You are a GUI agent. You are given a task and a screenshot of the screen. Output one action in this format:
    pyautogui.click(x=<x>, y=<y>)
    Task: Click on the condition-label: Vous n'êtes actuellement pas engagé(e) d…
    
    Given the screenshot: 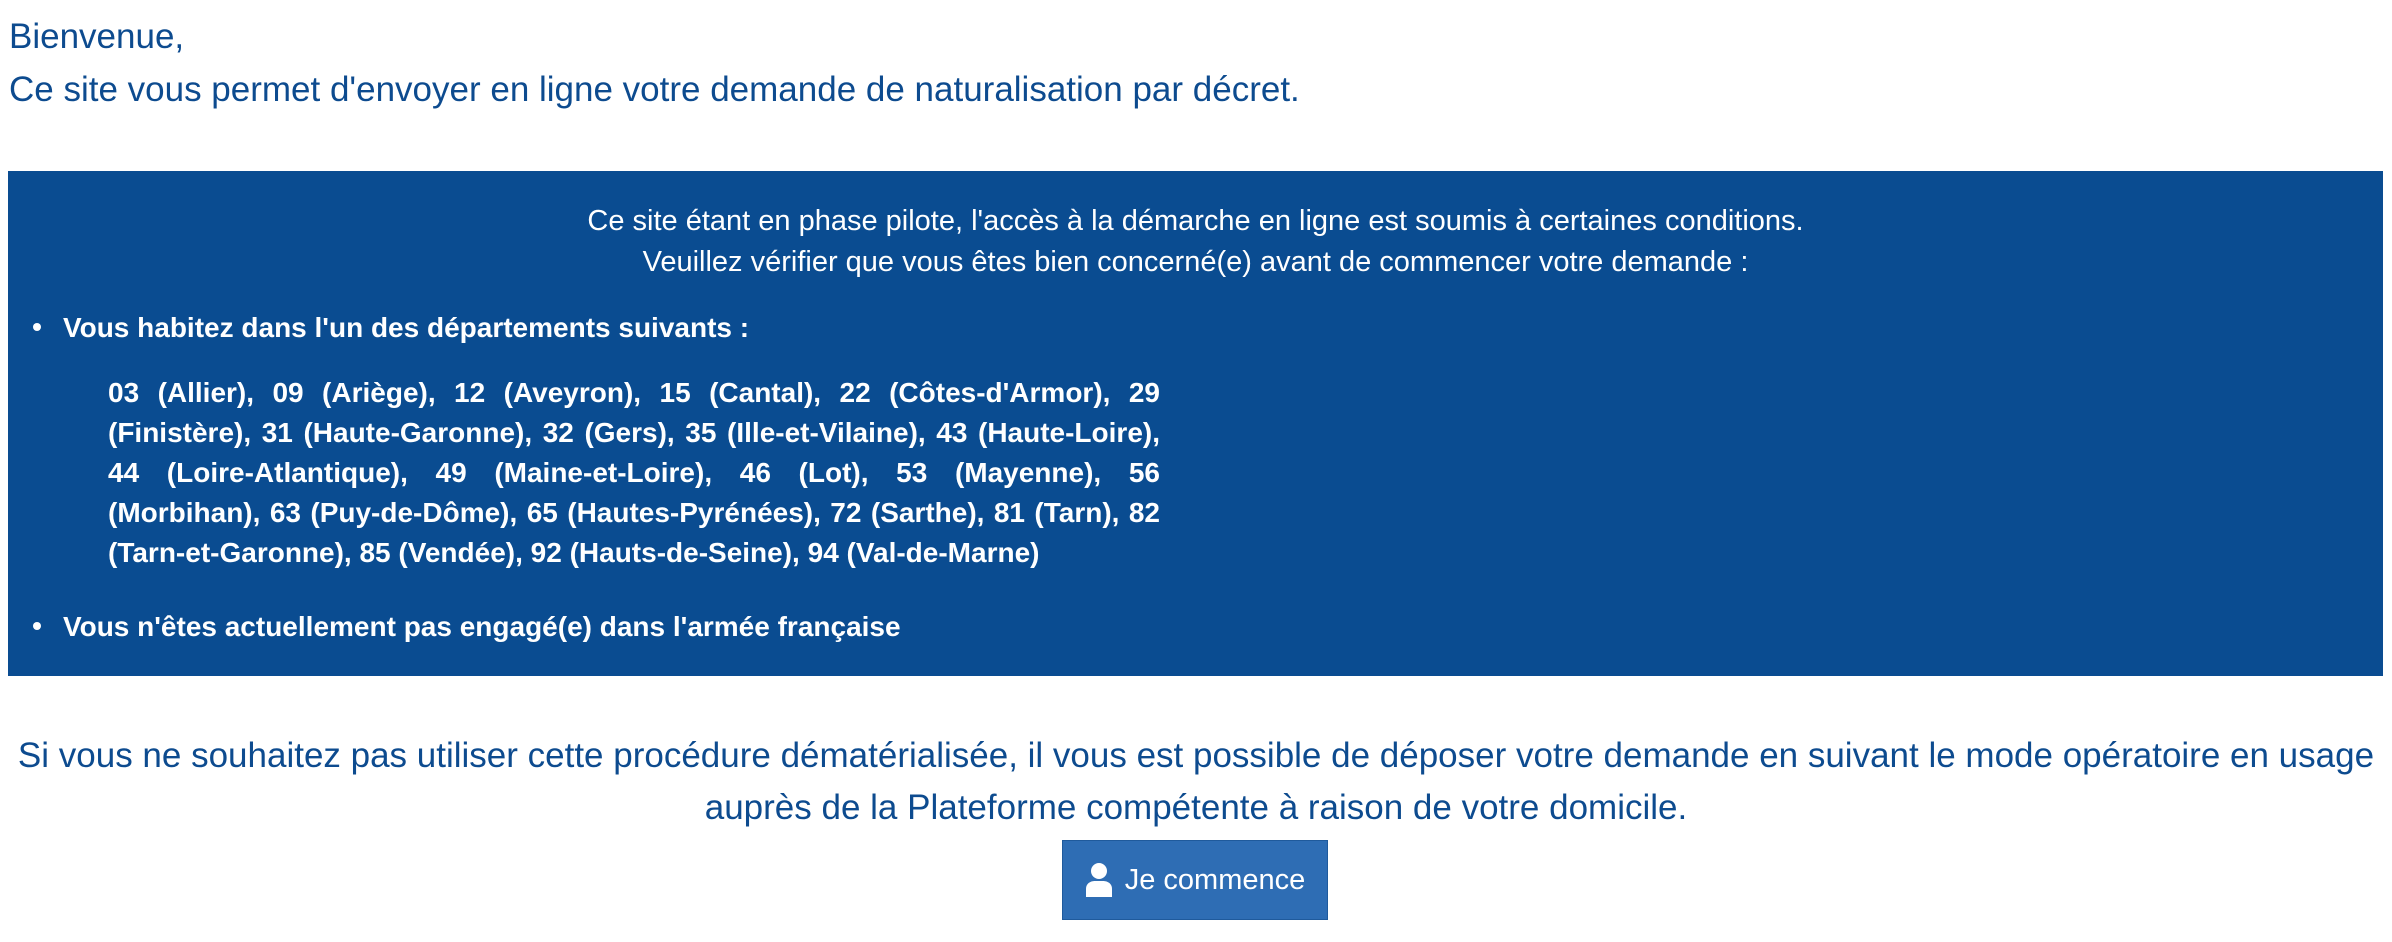 What is the action you would take?
    pyautogui.click(x=482, y=626)
    